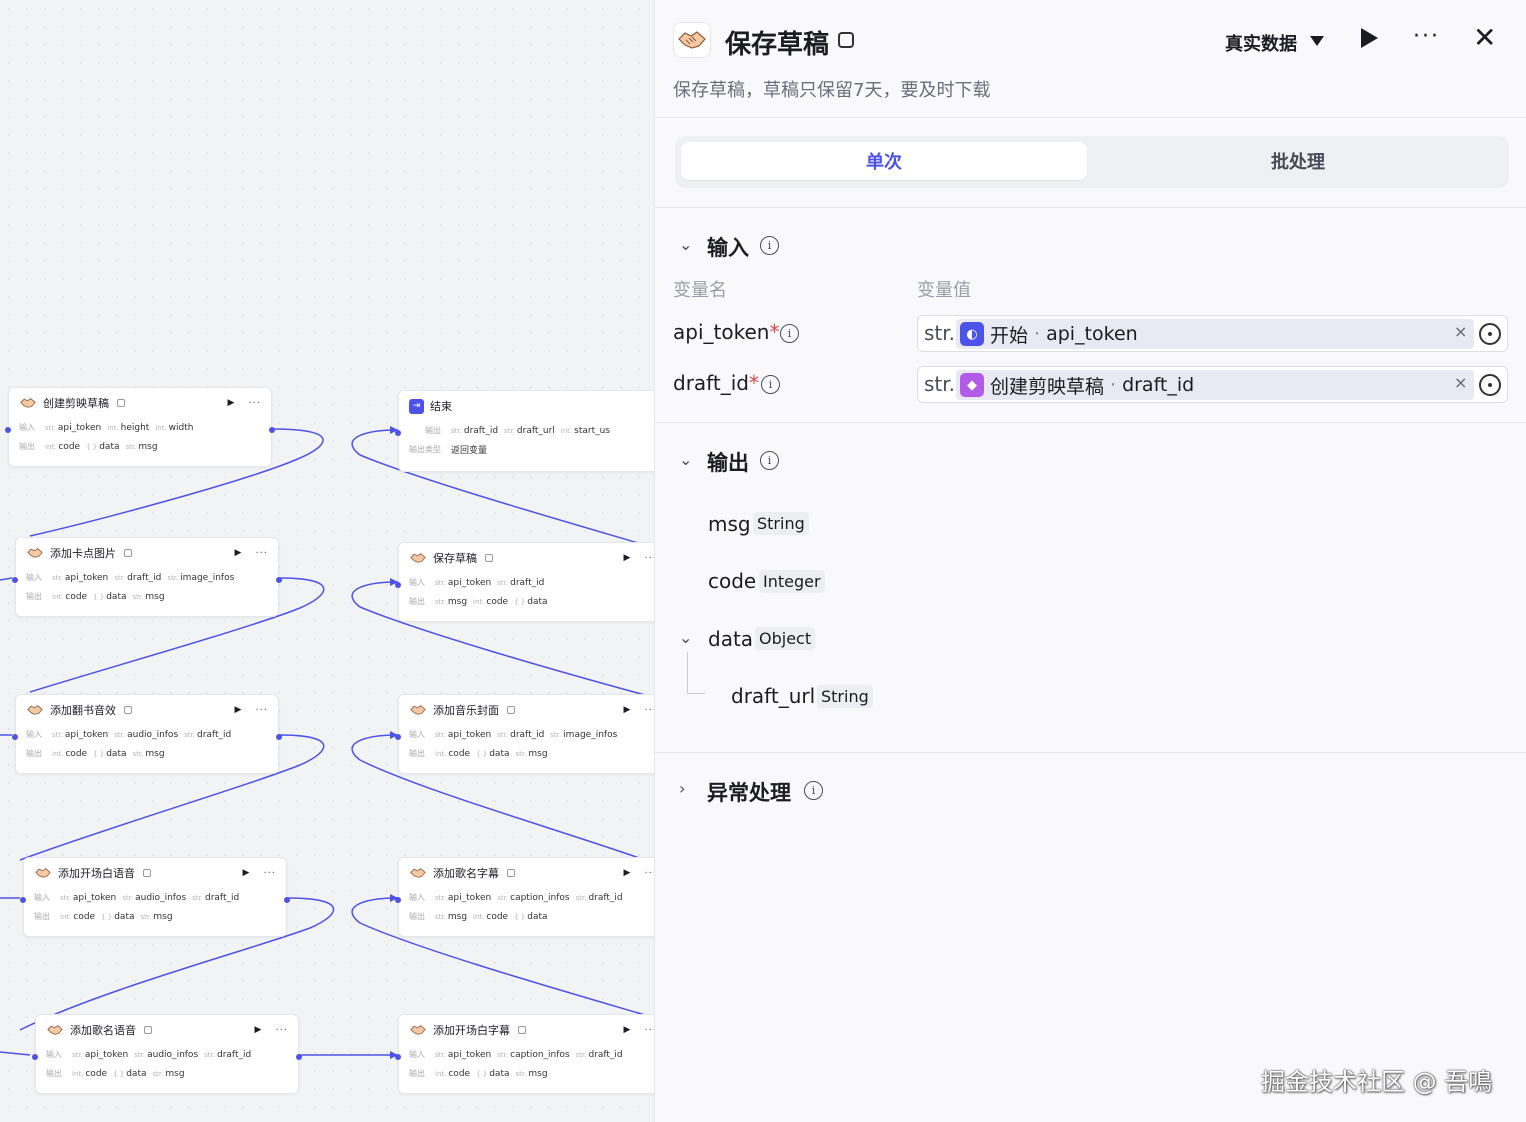 The image size is (1526, 1122). What do you see at coordinates (749, 792) in the screenshot?
I see `exception-section-title: 异常处理` at bounding box center [749, 792].